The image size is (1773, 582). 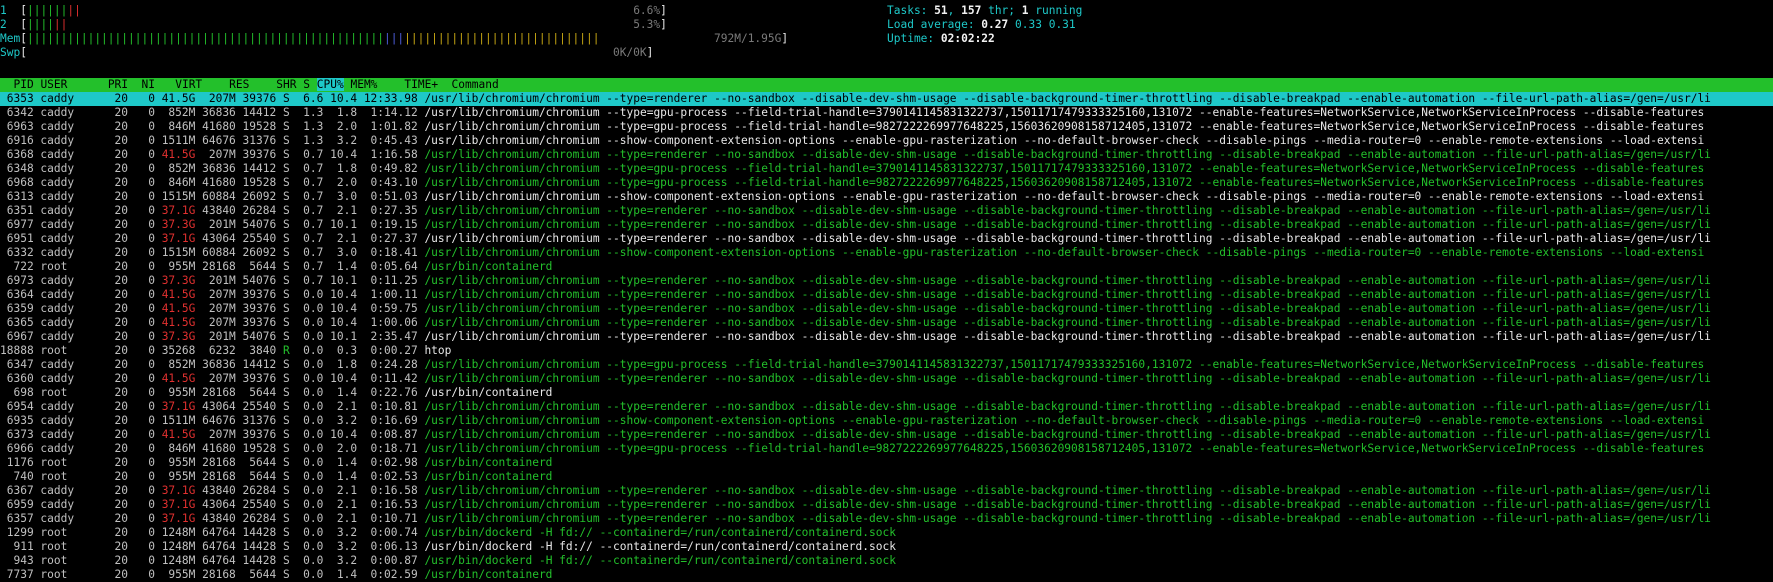 I want to click on col-cpu: CPU%, so click(x=330, y=84).